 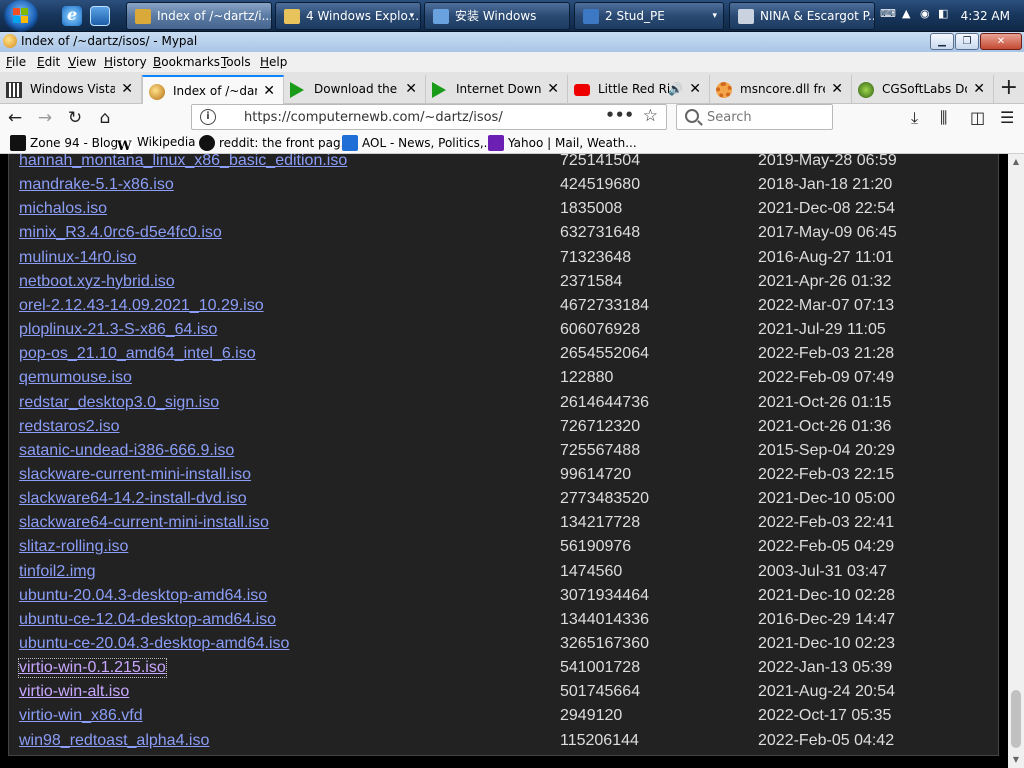 What do you see at coordinates (186, 62) in the screenshot?
I see `menu-bookmarks: Bookmarks` at bounding box center [186, 62].